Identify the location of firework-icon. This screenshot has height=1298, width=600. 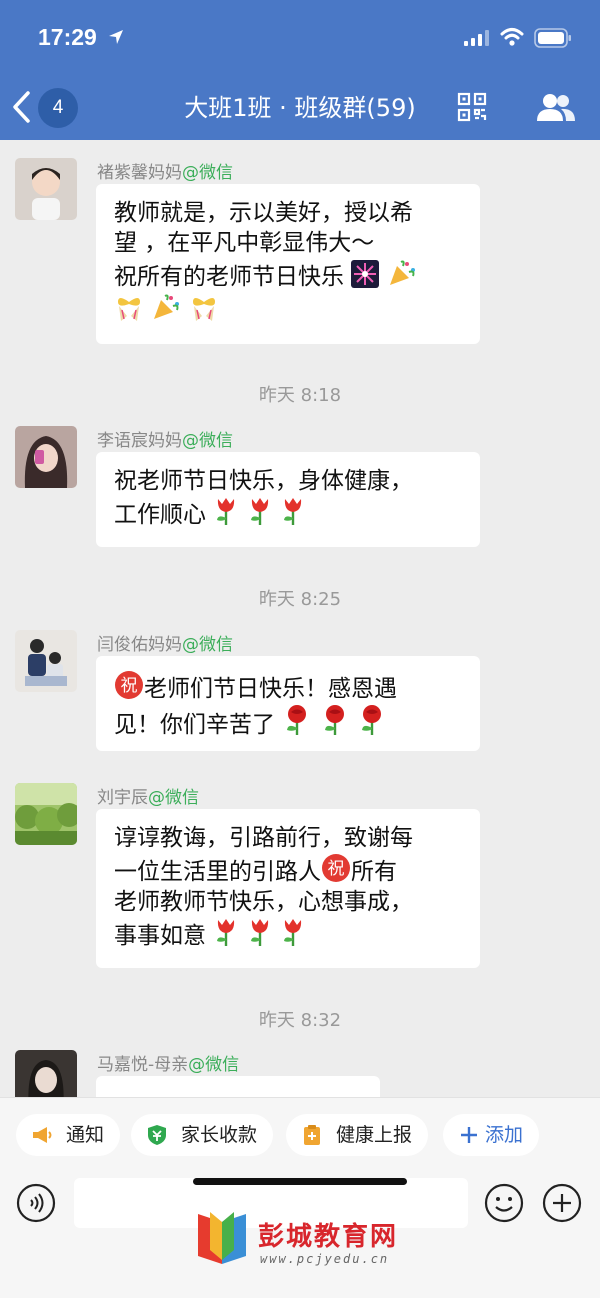
(365, 274).